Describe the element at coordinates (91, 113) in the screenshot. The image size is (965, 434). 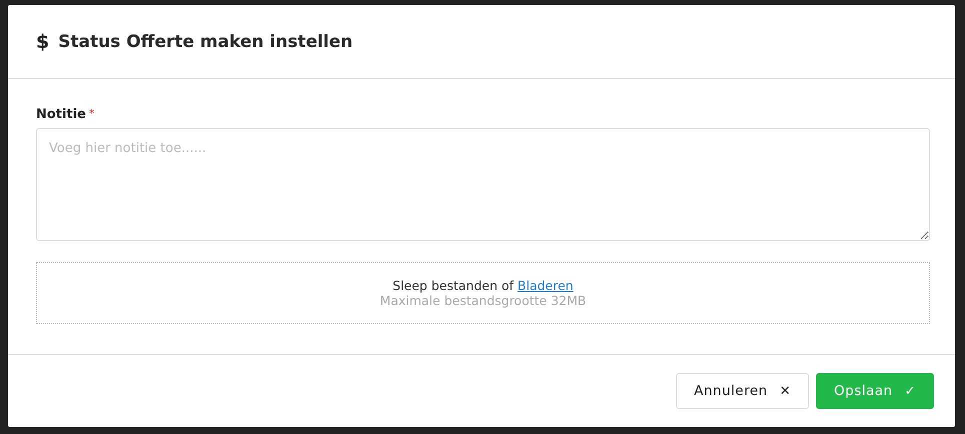
I see `required-mark: *` at that location.